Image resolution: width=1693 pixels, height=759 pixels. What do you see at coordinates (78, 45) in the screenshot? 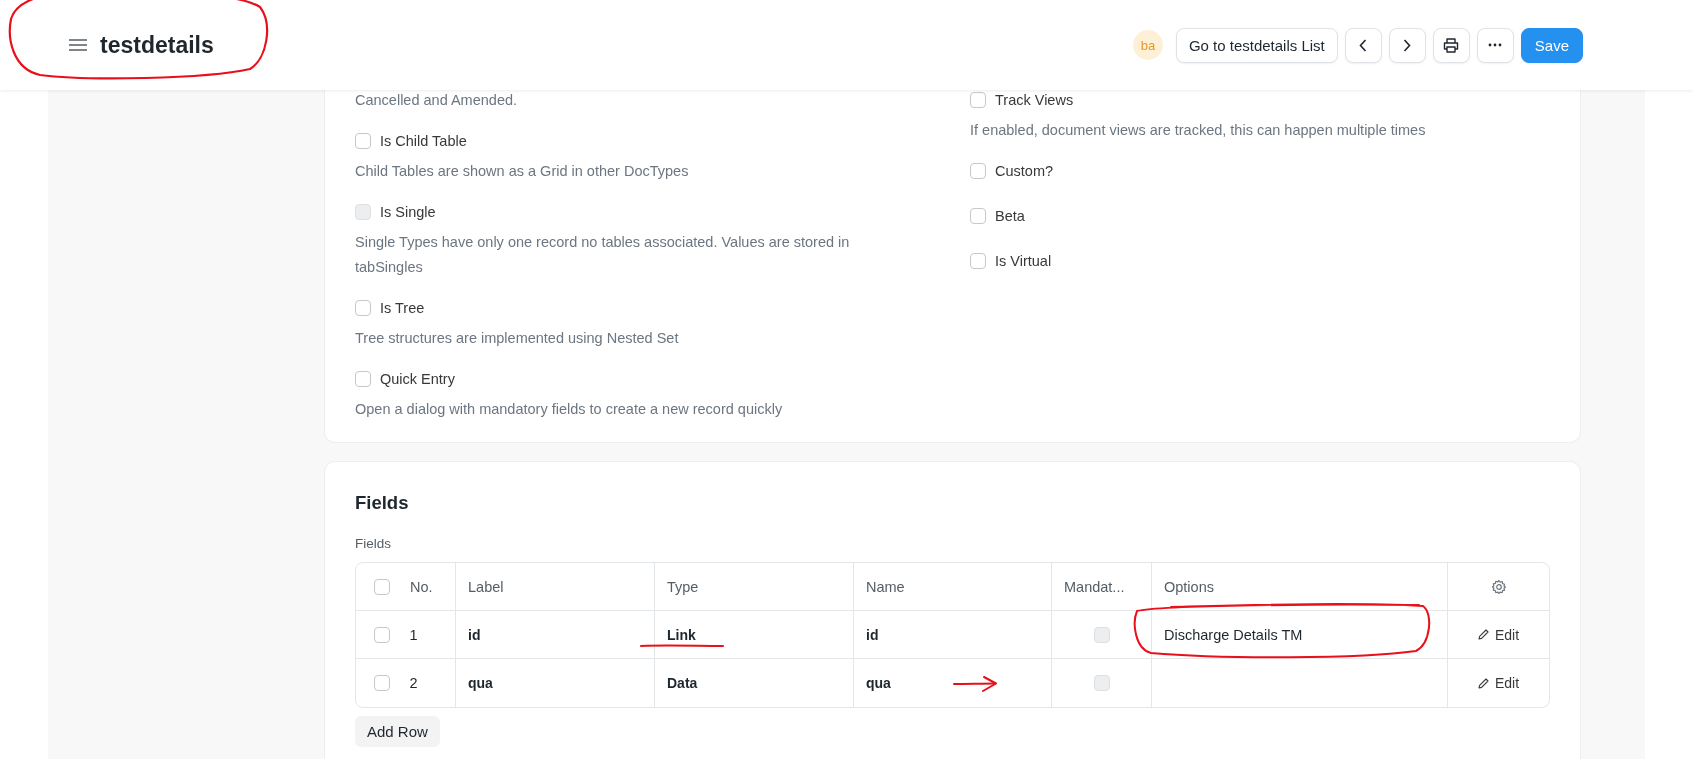
I see `menu-icon` at bounding box center [78, 45].